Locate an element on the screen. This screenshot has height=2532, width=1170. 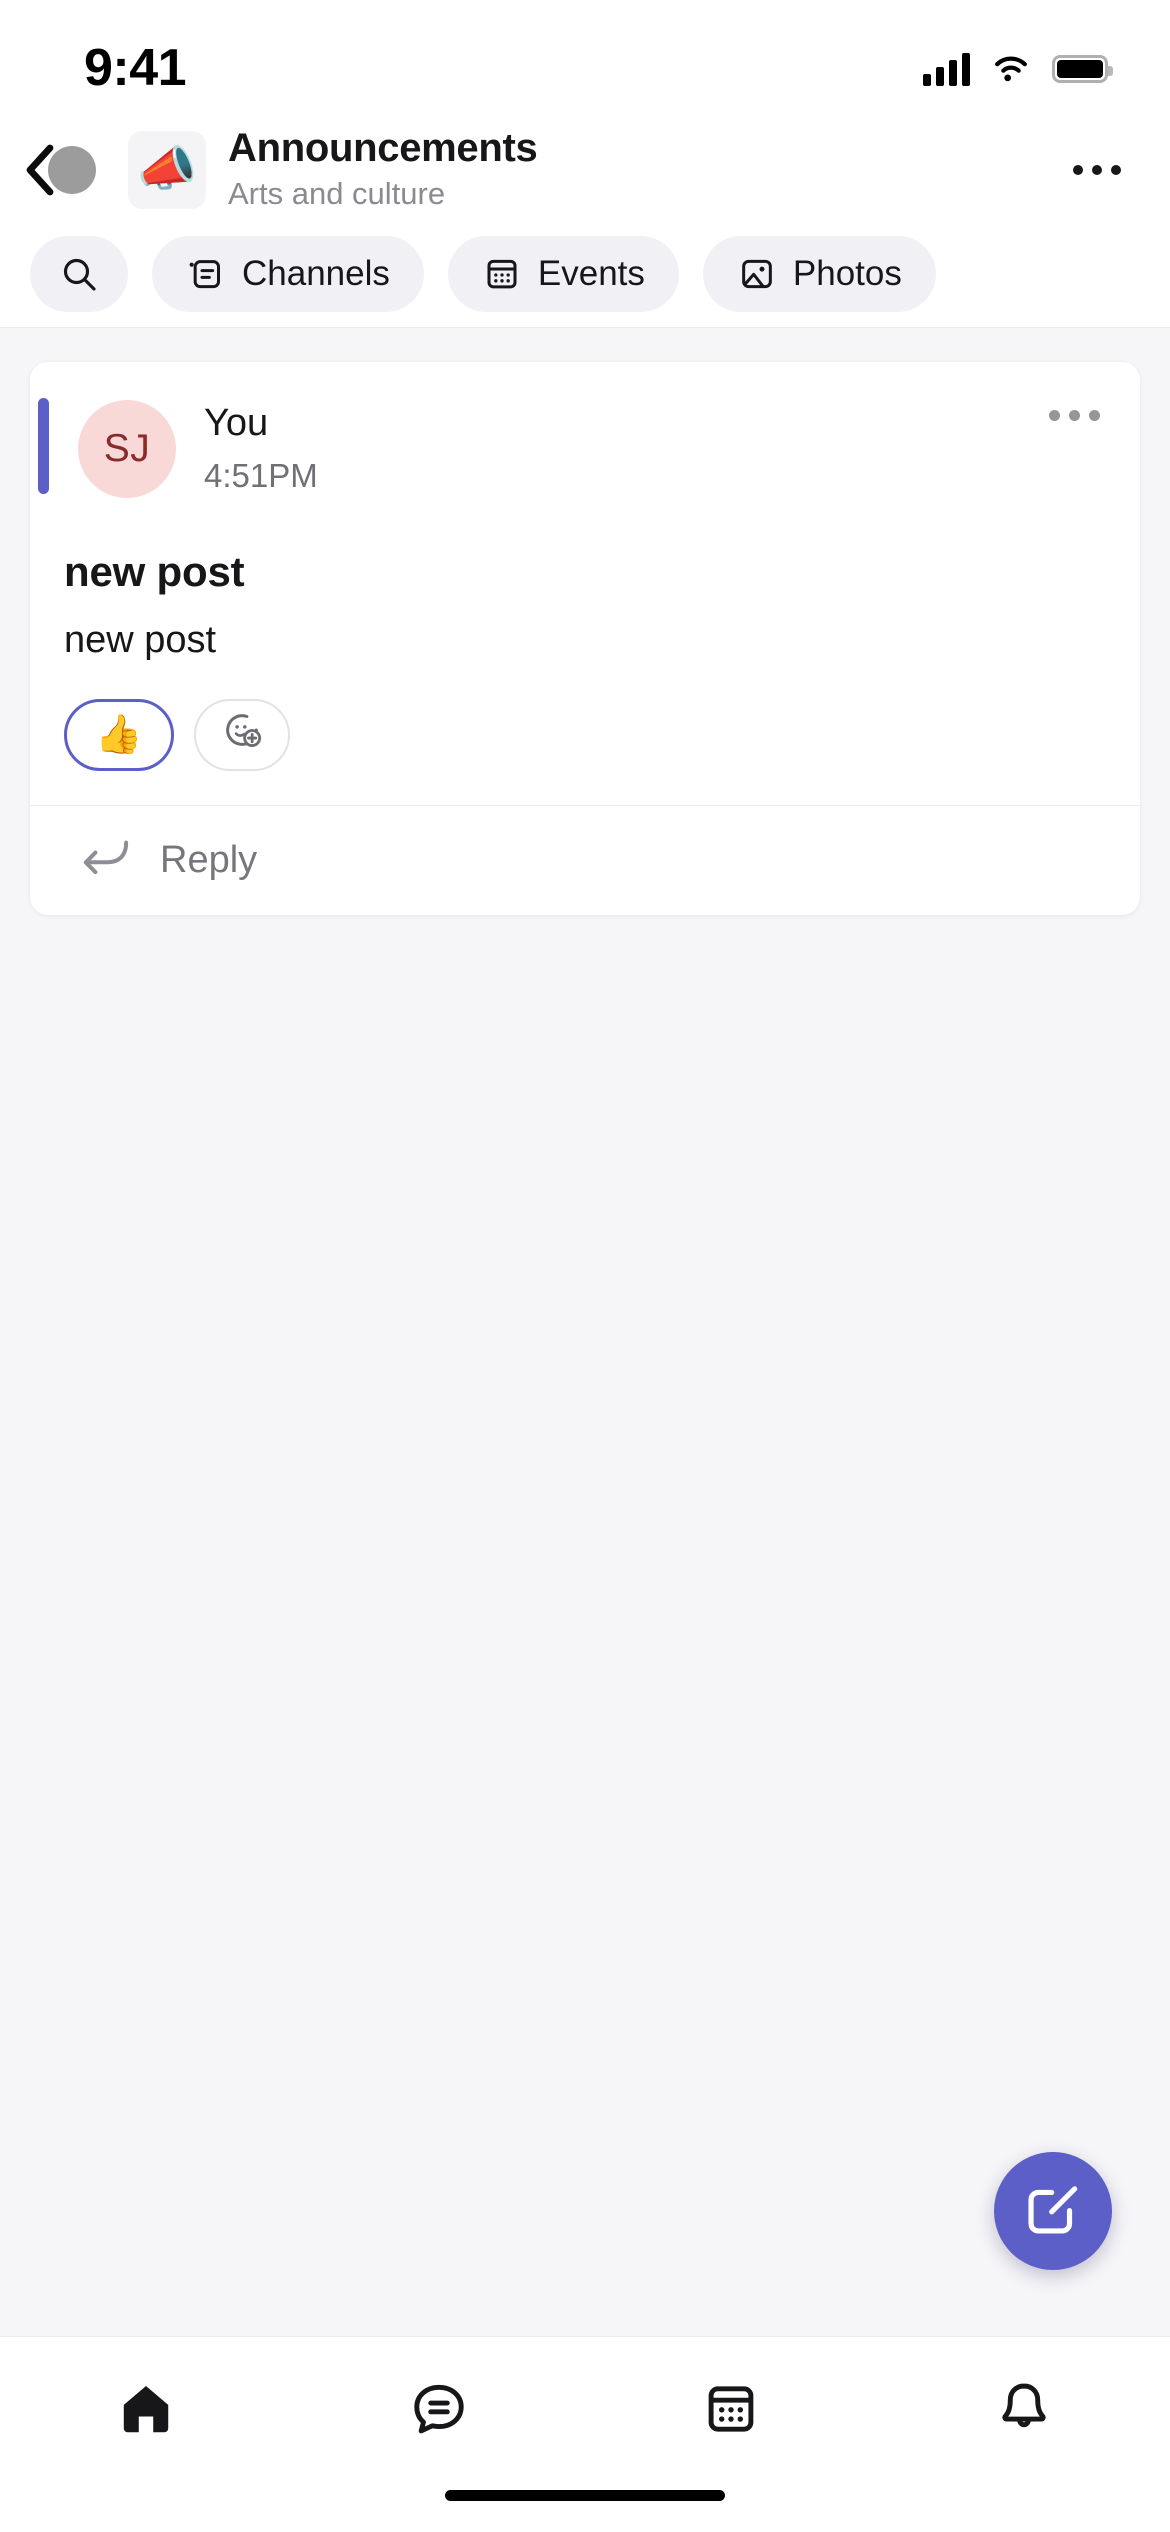
bottom-navigation-bar is located at coordinates (585, 2411).